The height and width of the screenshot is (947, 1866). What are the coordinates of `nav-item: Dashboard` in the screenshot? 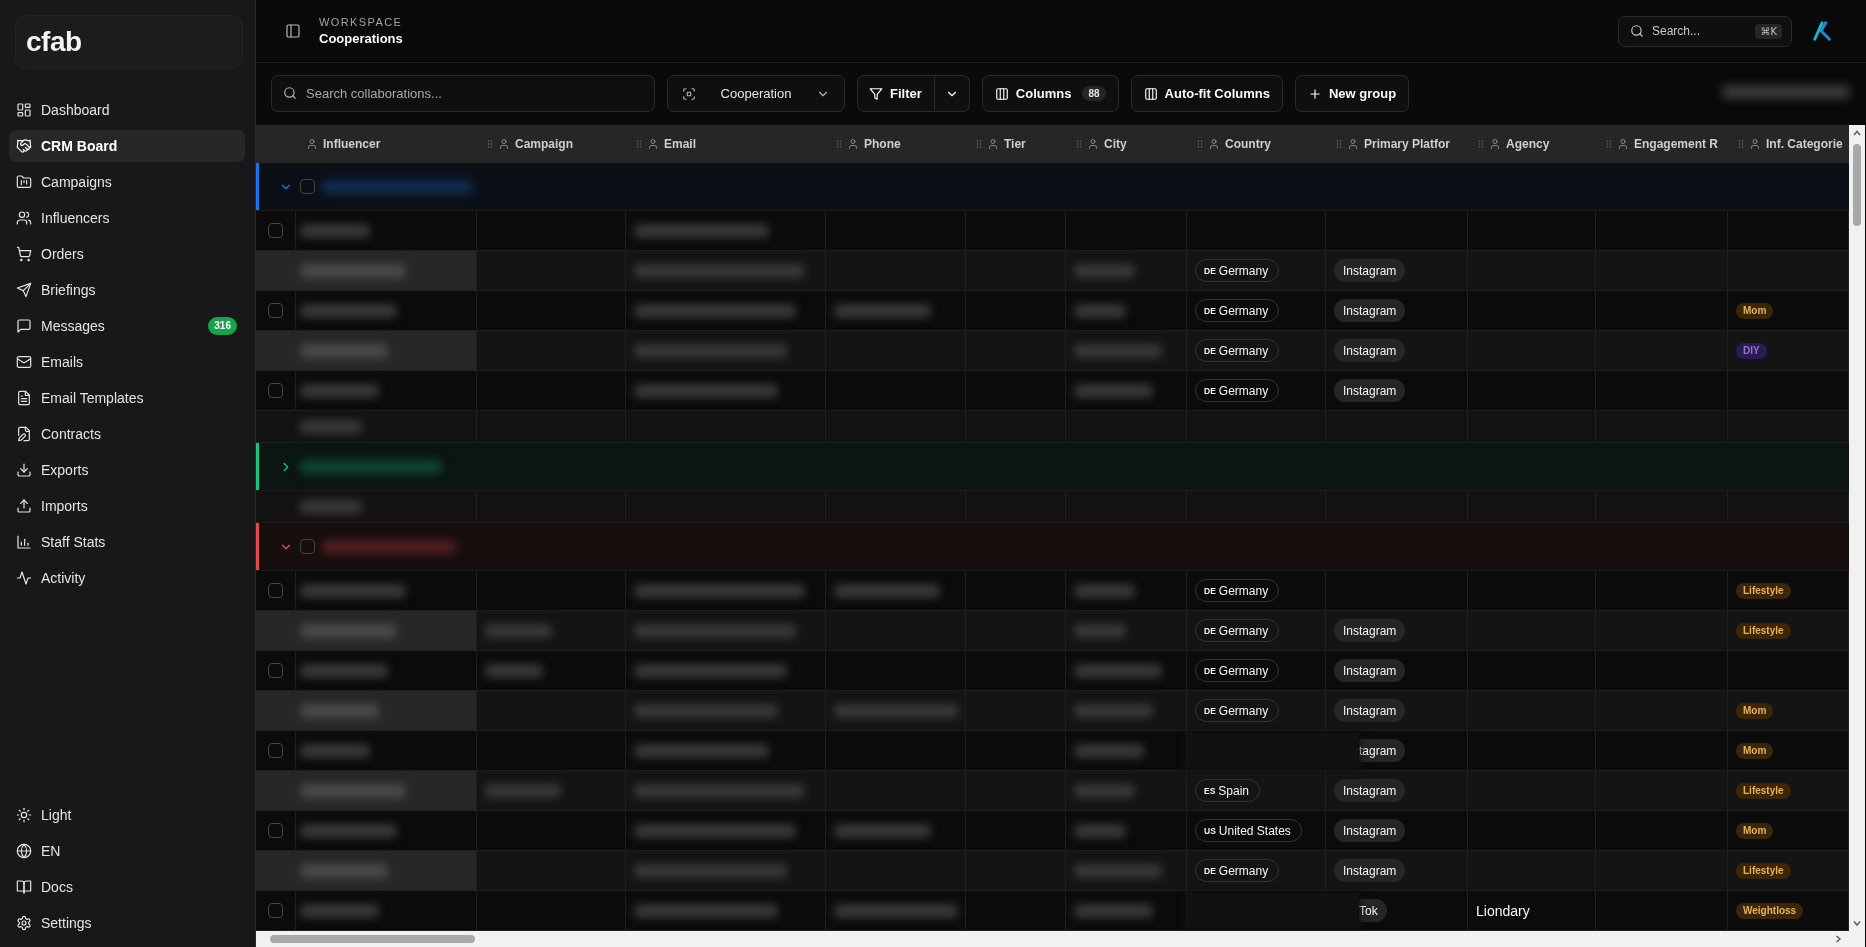 It's located at (127, 110).